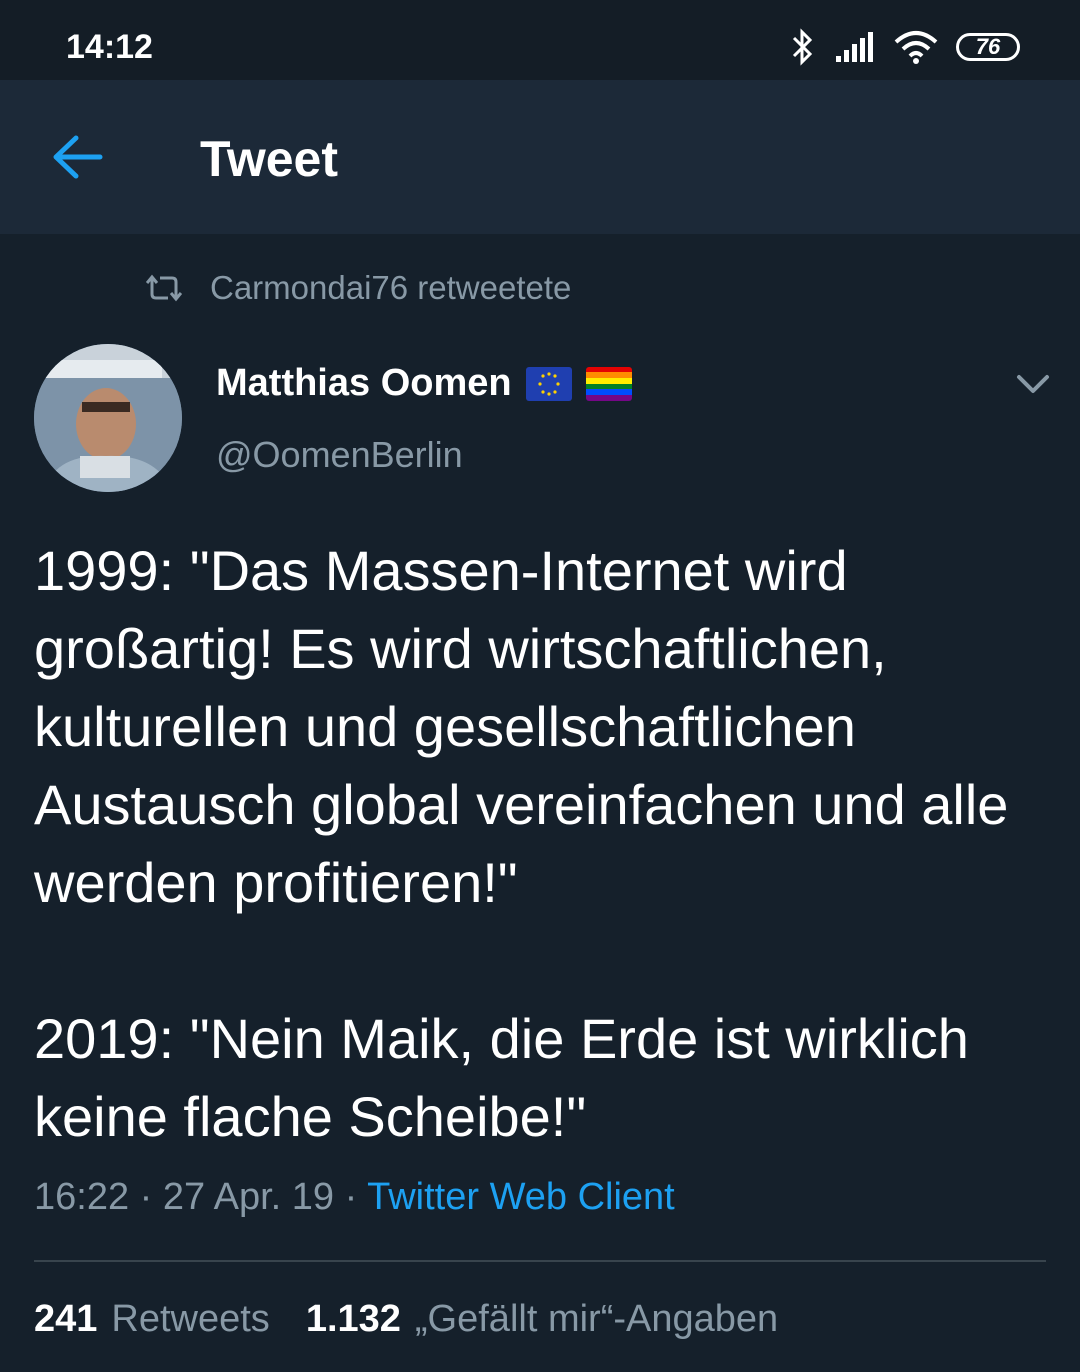  What do you see at coordinates (540, 157) in the screenshot?
I see `top-app-bar: Tweet` at bounding box center [540, 157].